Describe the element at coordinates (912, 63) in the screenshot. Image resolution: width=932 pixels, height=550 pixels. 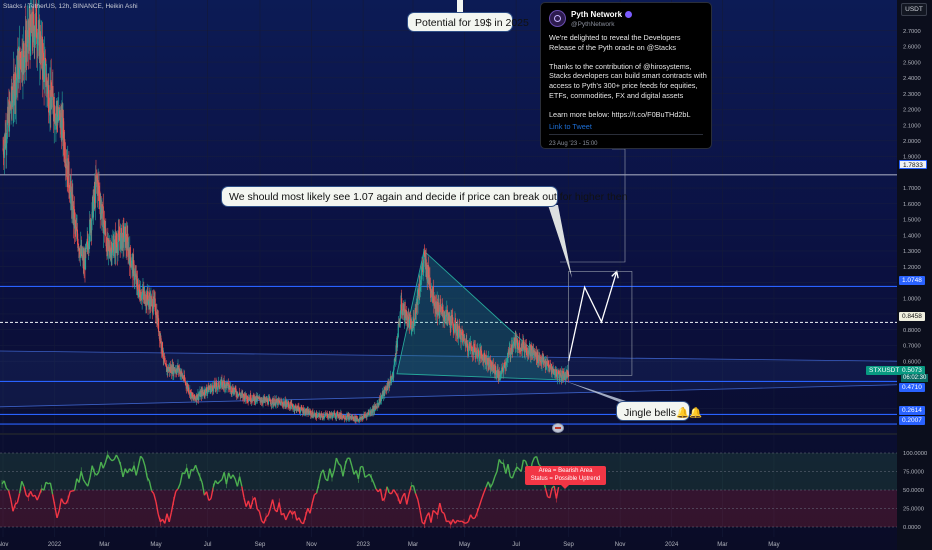
I see `y-tick-label-2: 2.5000` at that location.